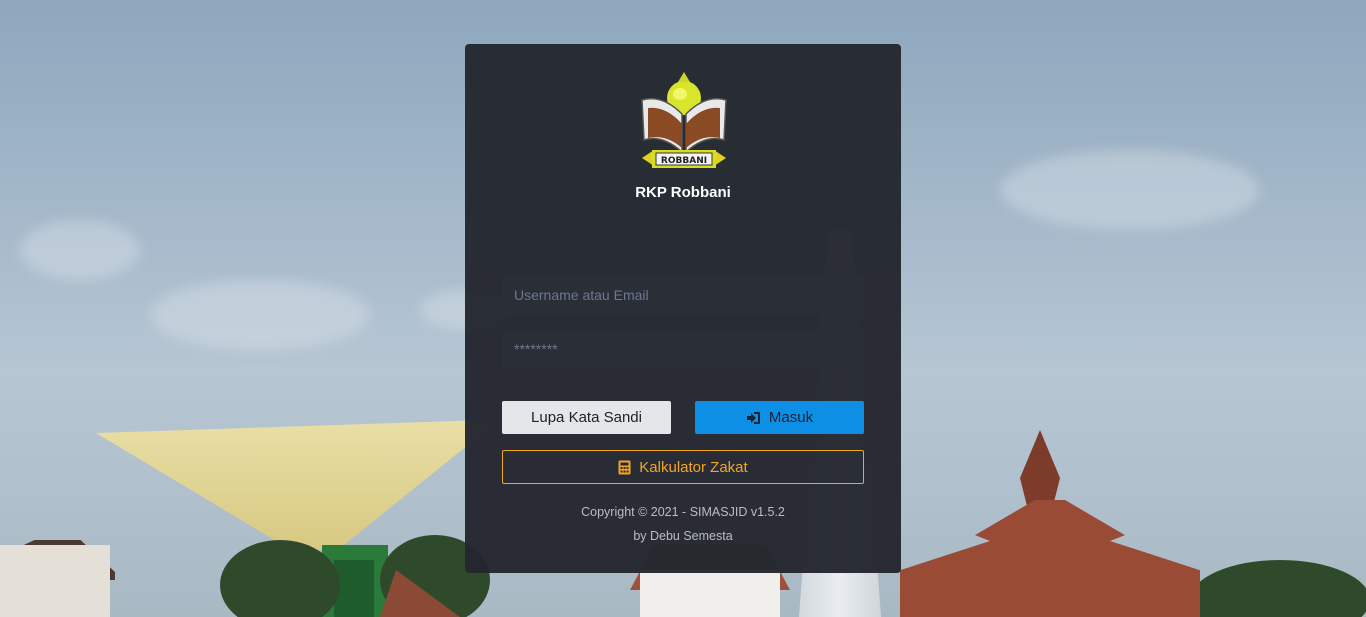 The image size is (1366, 617). What do you see at coordinates (683, 295) in the screenshot?
I see `username-input` at bounding box center [683, 295].